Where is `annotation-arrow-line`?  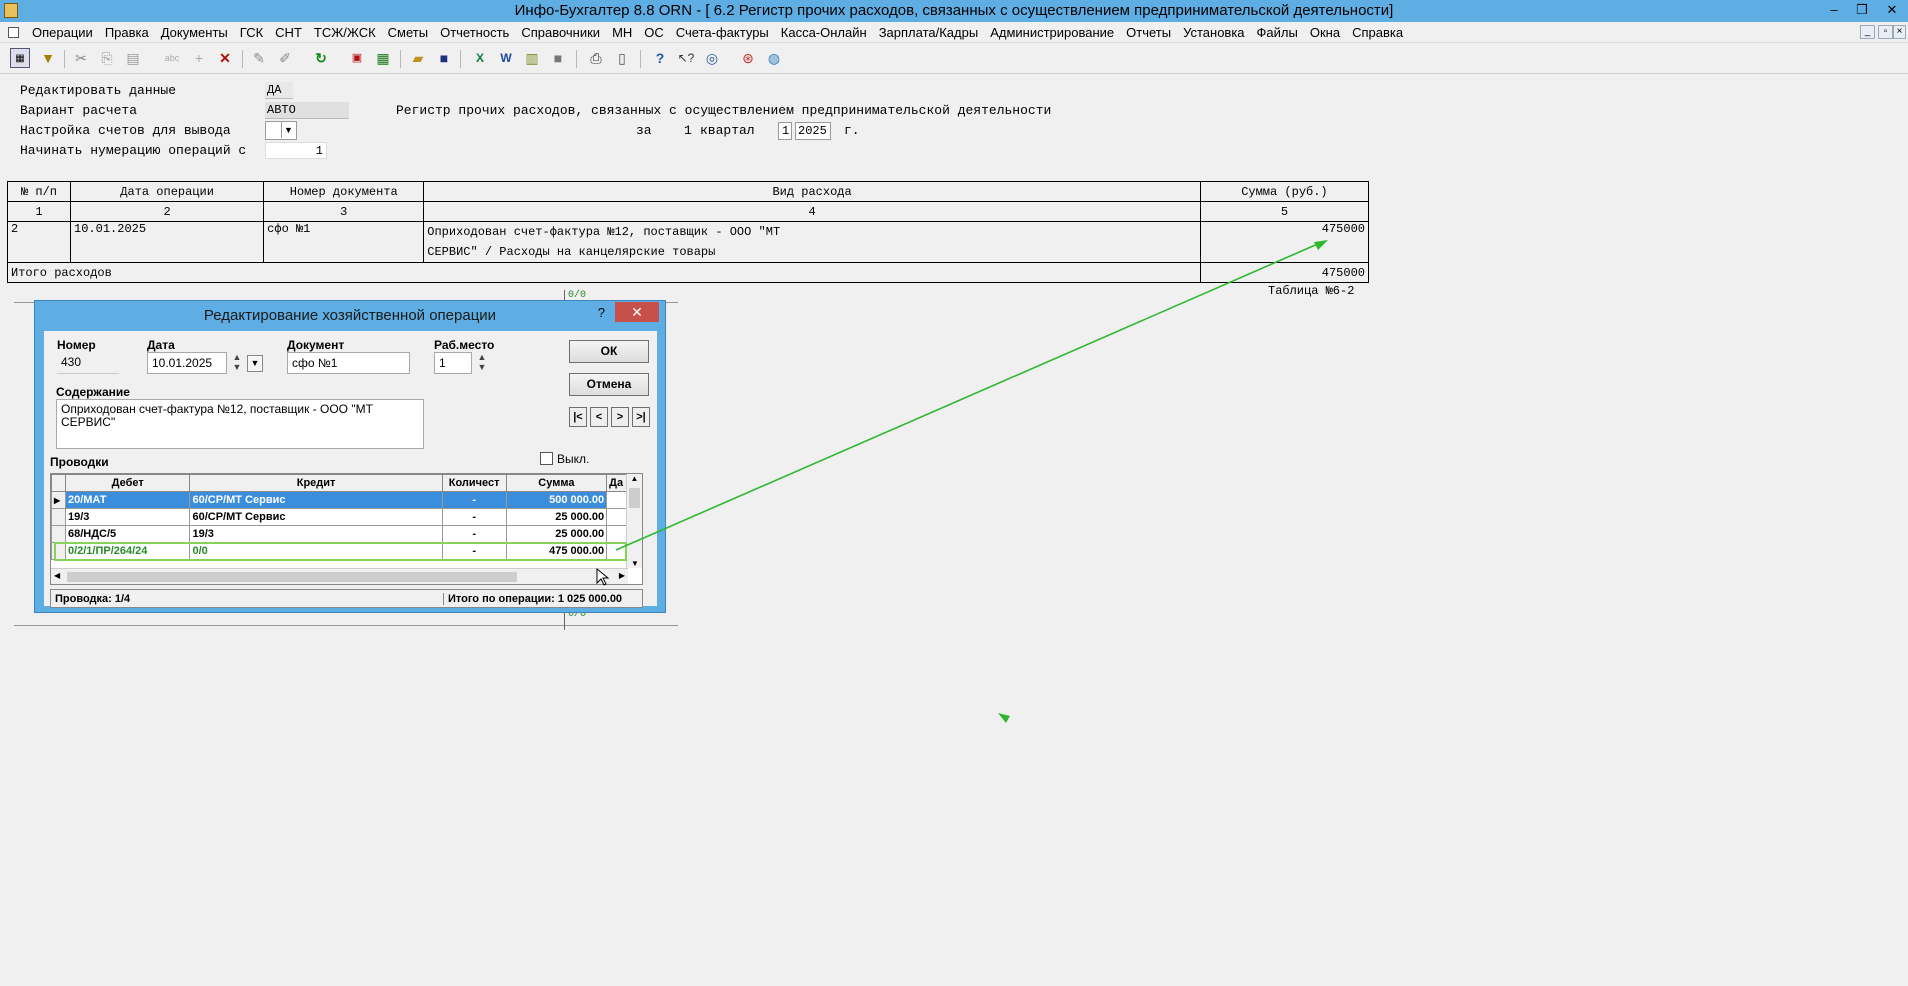 annotation-arrow-line is located at coordinates (968, 396).